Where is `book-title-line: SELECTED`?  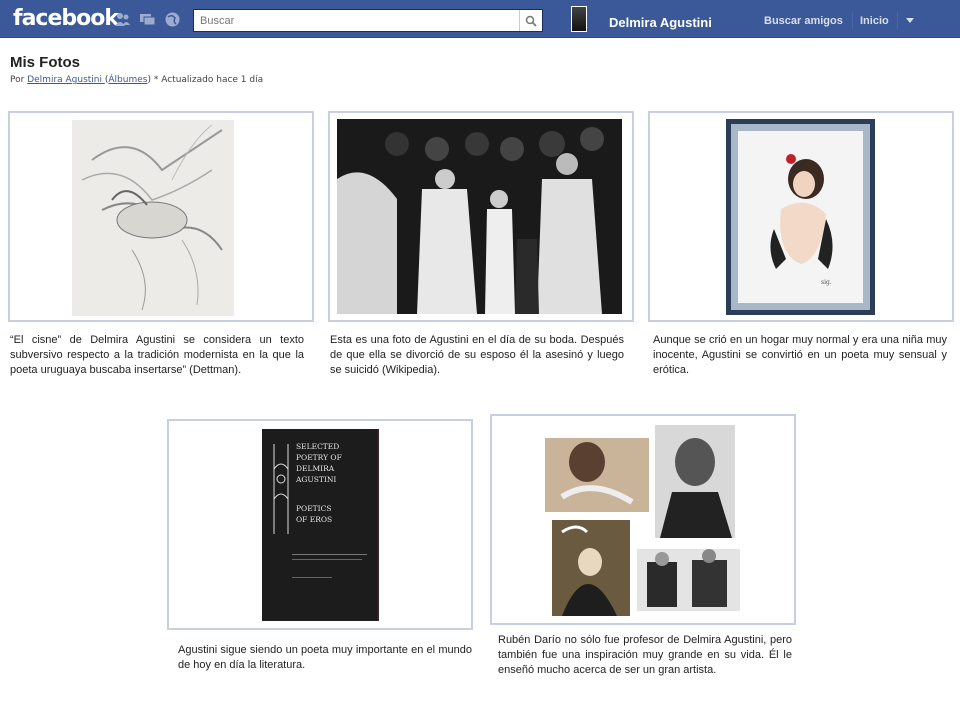
book-title-line: SELECTED is located at coordinates (318, 446).